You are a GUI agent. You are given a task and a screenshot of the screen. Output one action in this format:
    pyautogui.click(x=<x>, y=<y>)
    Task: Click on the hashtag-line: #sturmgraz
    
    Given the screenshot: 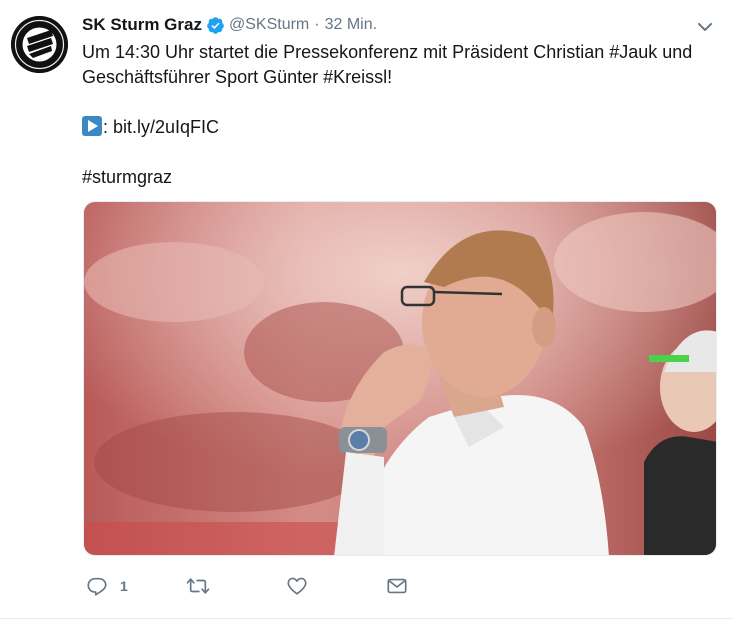 What is the action you would take?
    pyautogui.click(x=397, y=177)
    